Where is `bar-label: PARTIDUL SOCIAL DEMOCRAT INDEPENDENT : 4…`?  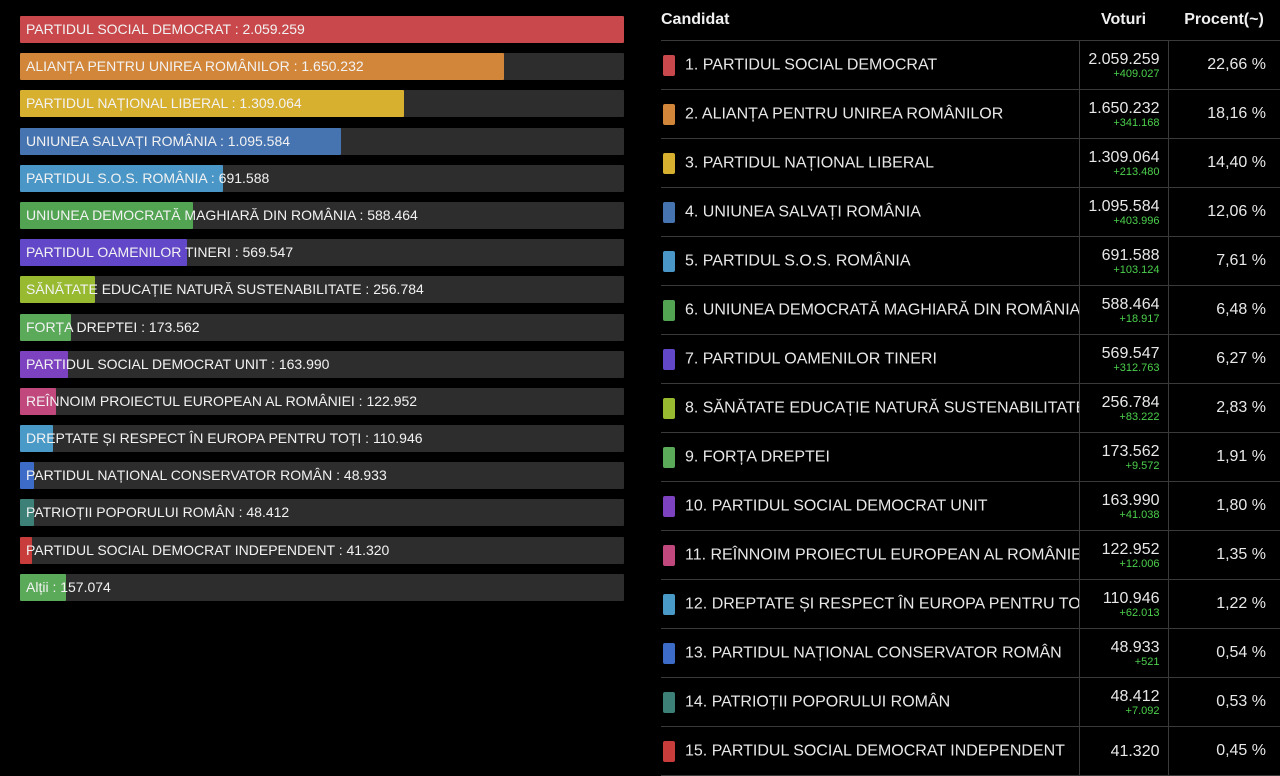
bar-label: PARTIDUL SOCIAL DEMOCRAT INDEPENDENT : 4… is located at coordinates (208, 549).